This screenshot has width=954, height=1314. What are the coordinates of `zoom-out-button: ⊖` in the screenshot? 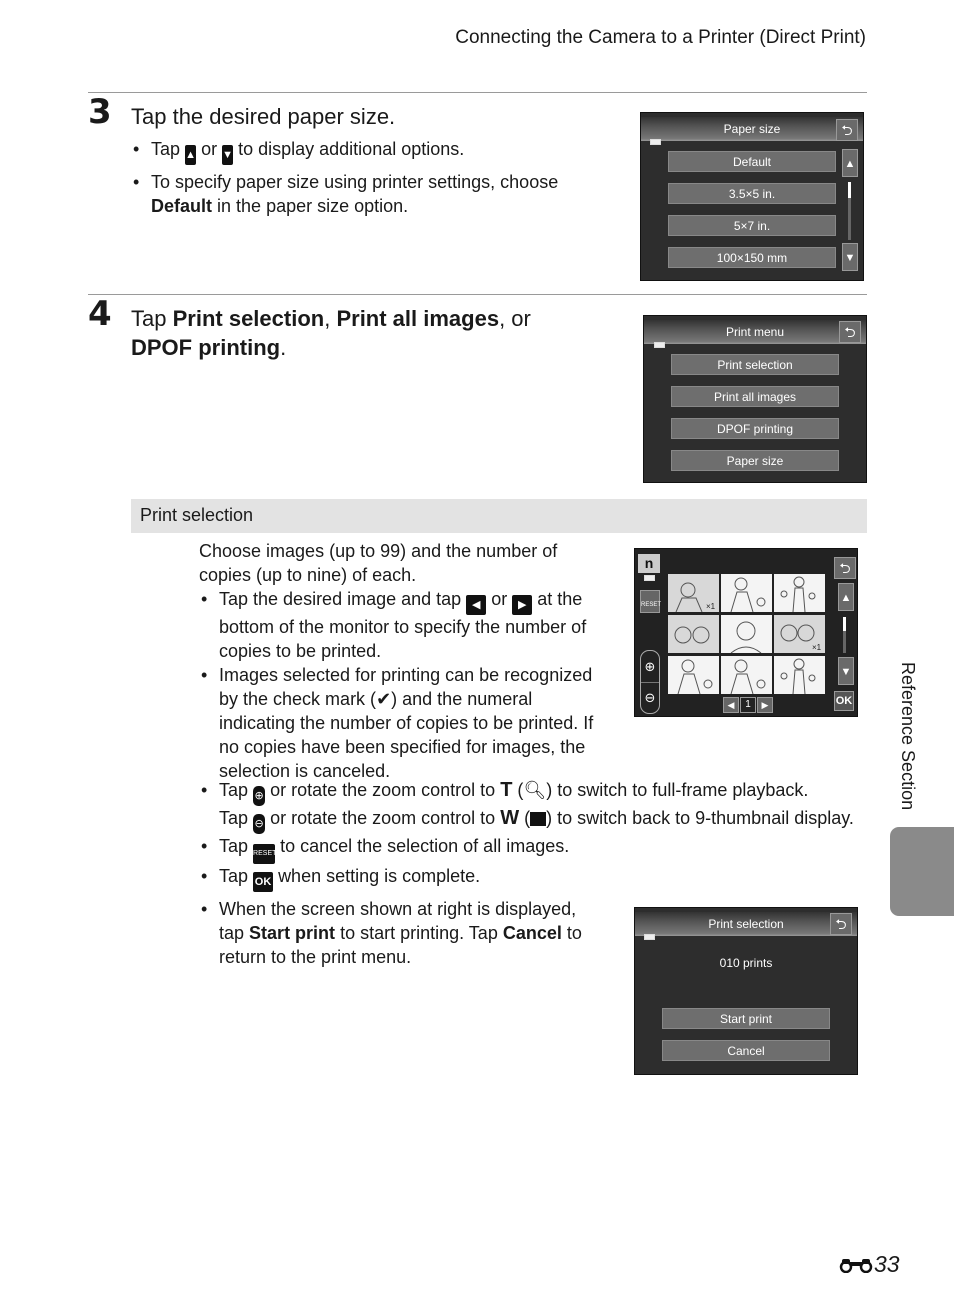 It's located at (650, 697).